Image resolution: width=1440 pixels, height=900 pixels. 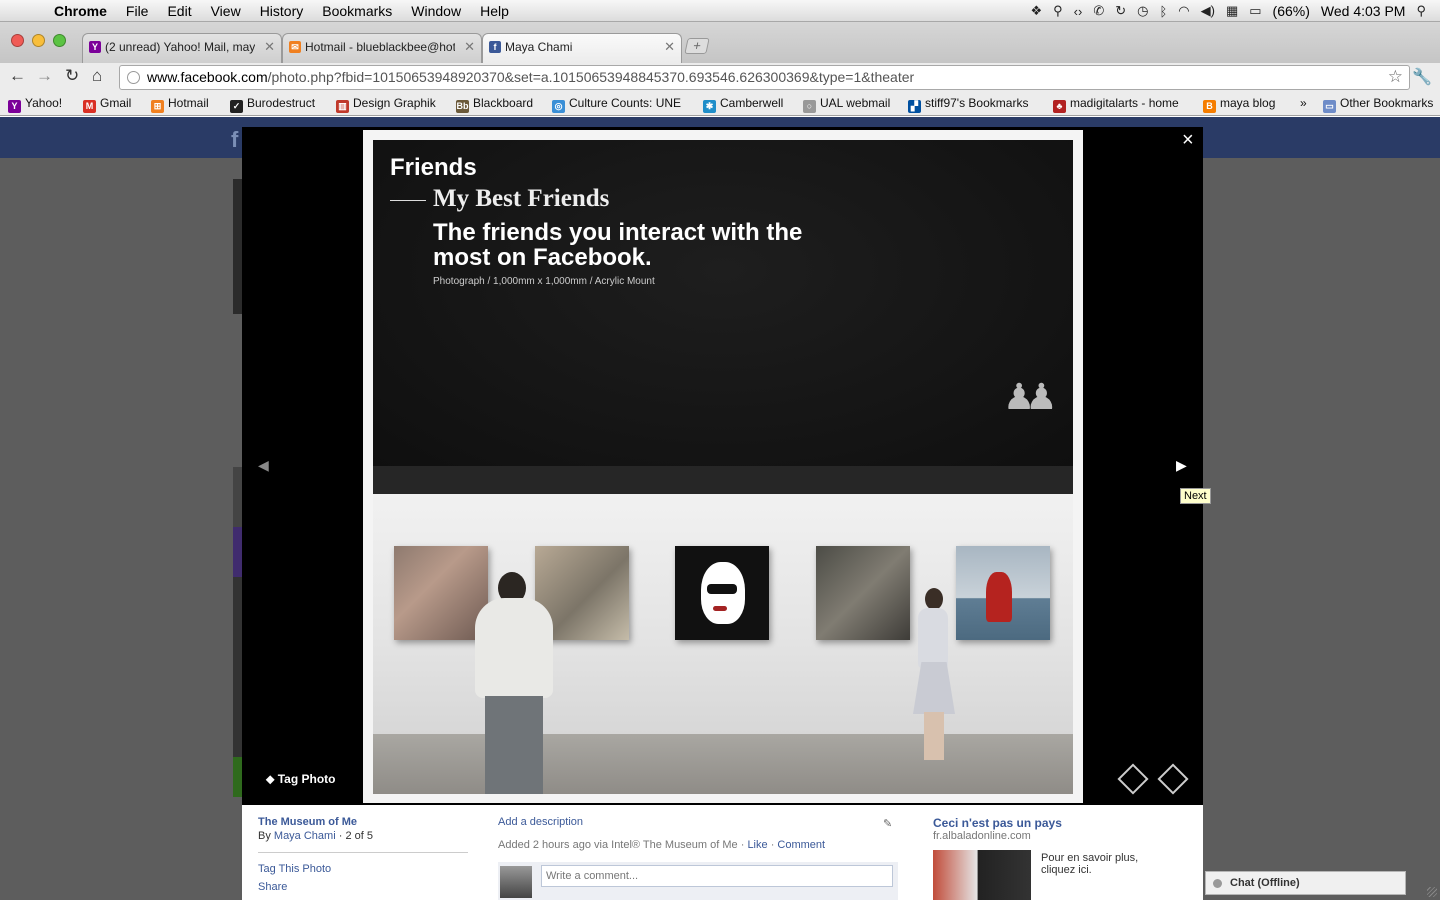 I want to click on menu-help: Help, so click(x=494, y=11).